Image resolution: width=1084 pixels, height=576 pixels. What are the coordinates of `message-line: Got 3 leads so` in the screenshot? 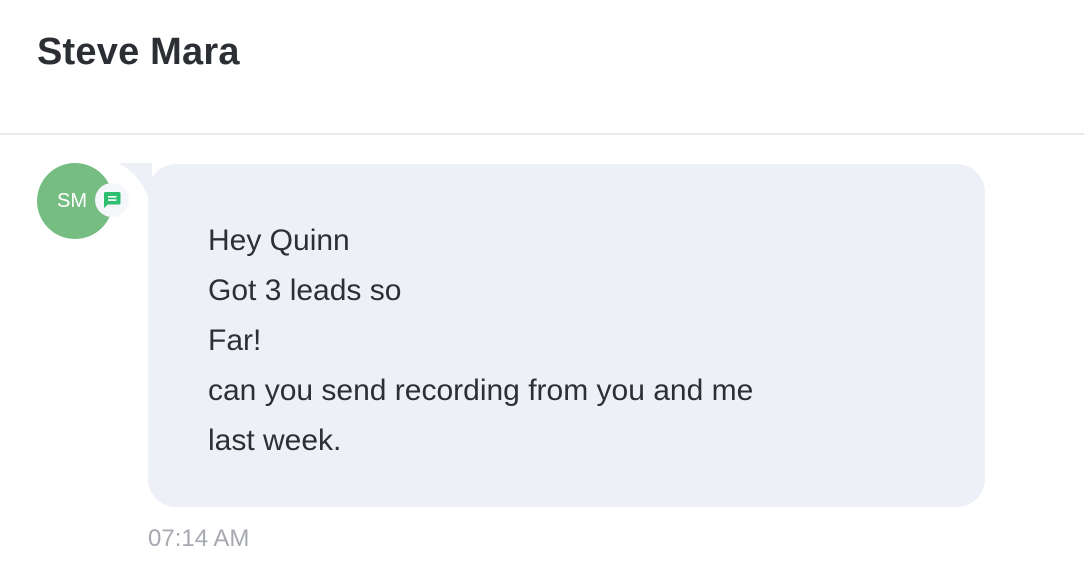 It's located at (305, 290).